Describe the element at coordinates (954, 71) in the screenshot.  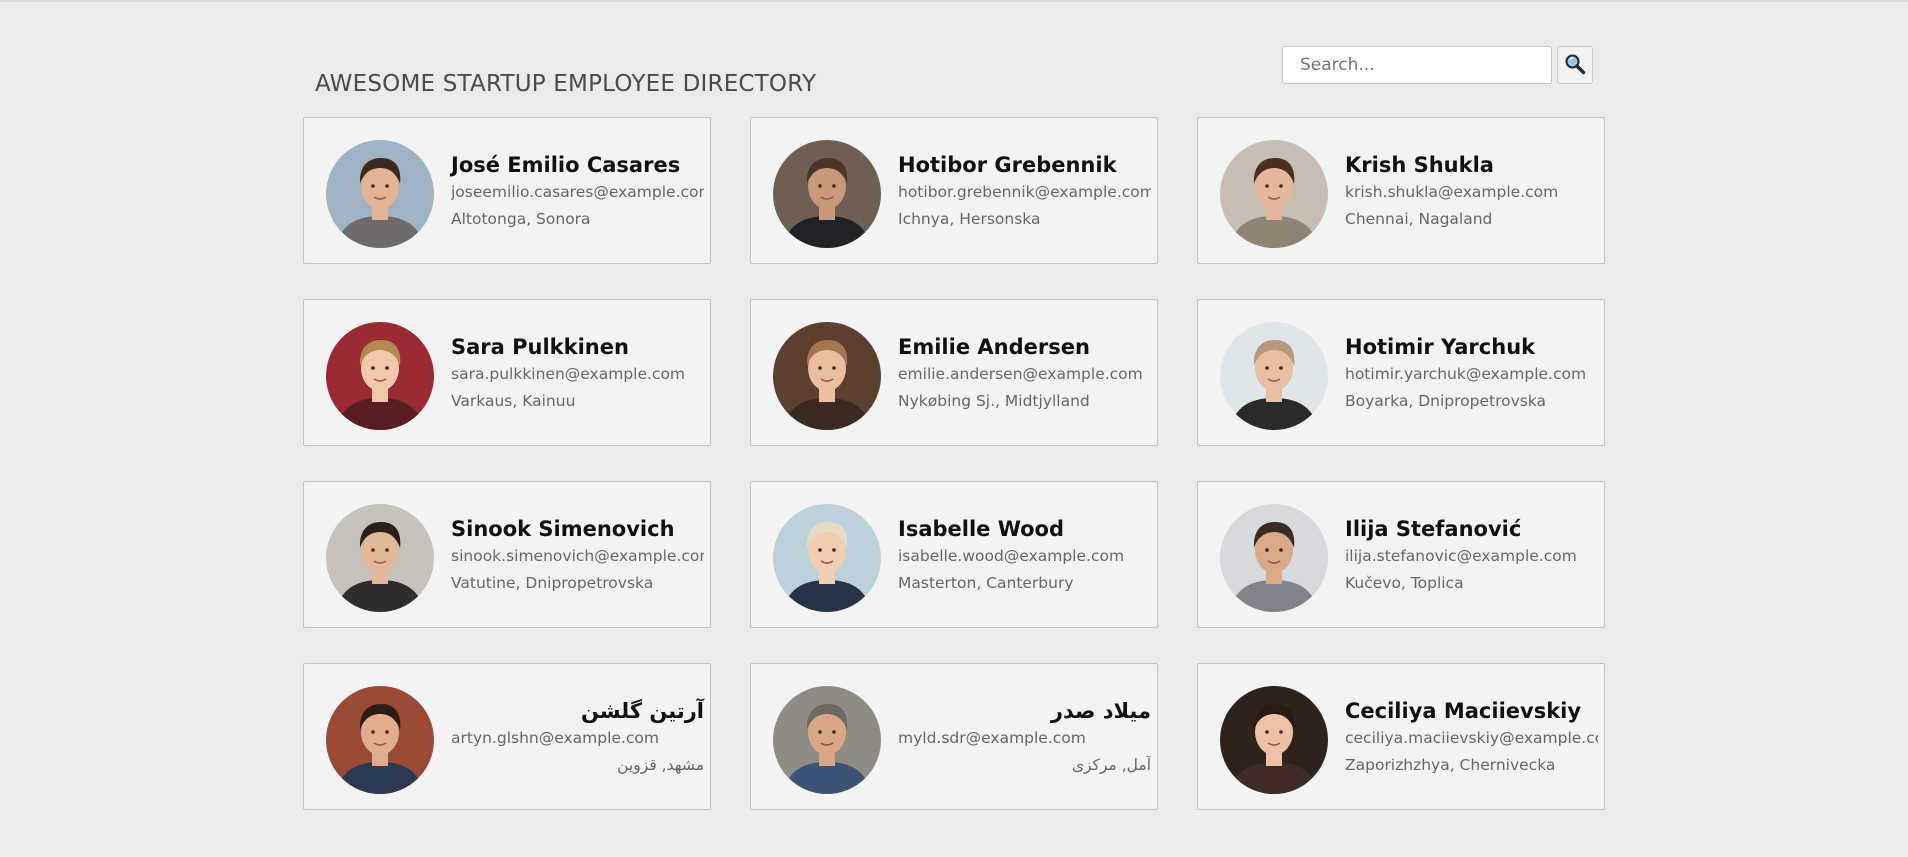
I see `page-header: AWESOME STARTUP EMPLOYEE DIRECTORY` at that location.